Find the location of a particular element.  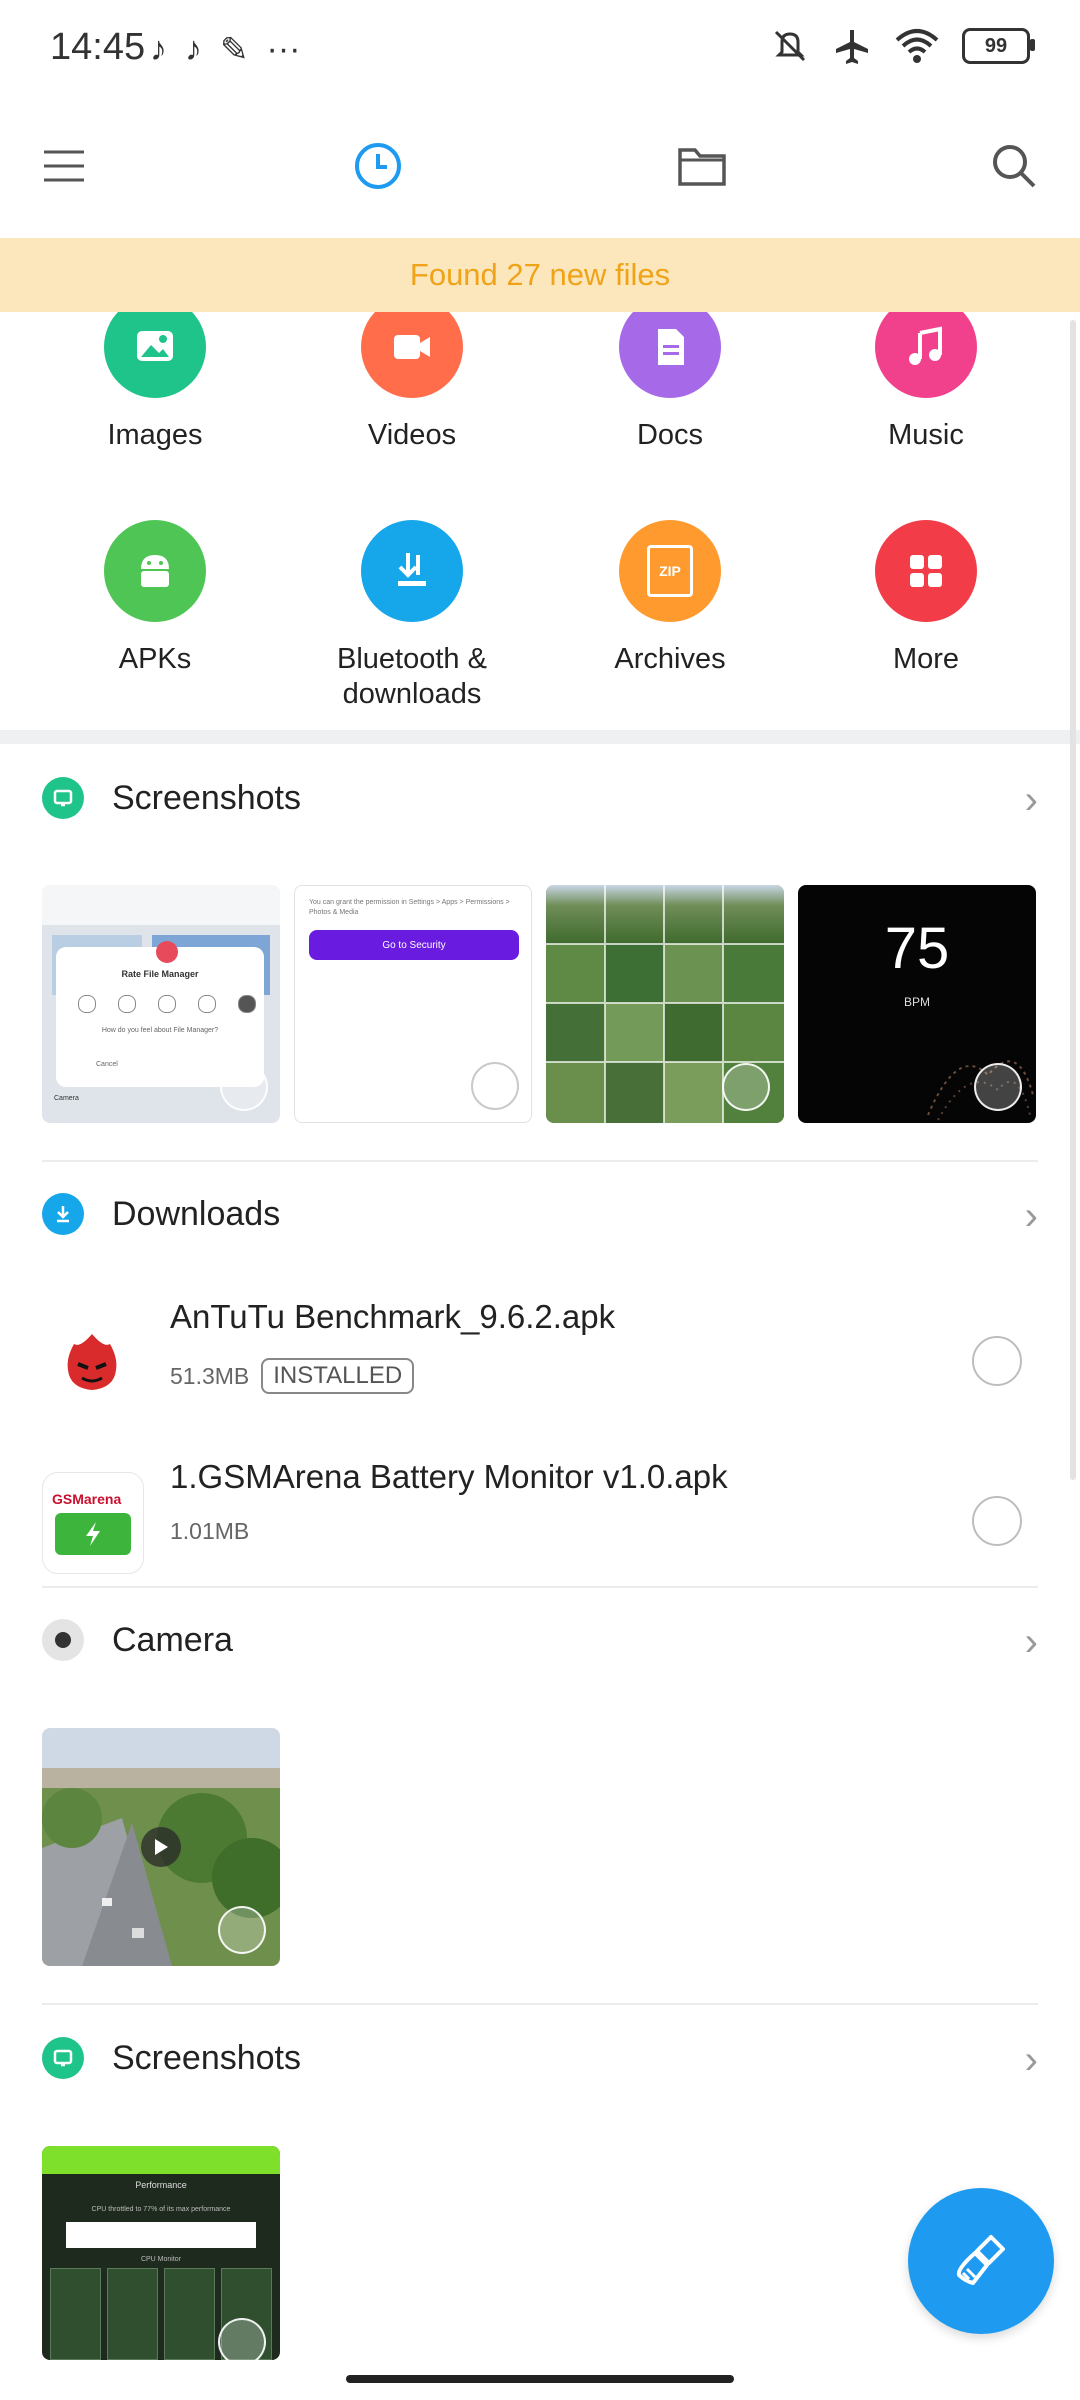

antutu-app-icon is located at coordinates (92, 1362).